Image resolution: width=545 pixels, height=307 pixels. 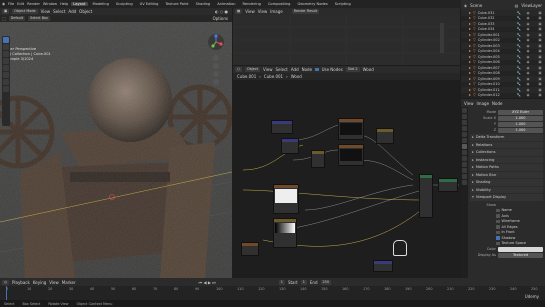 I want to click on use-nodes-checkbox, so click(x=317, y=69).